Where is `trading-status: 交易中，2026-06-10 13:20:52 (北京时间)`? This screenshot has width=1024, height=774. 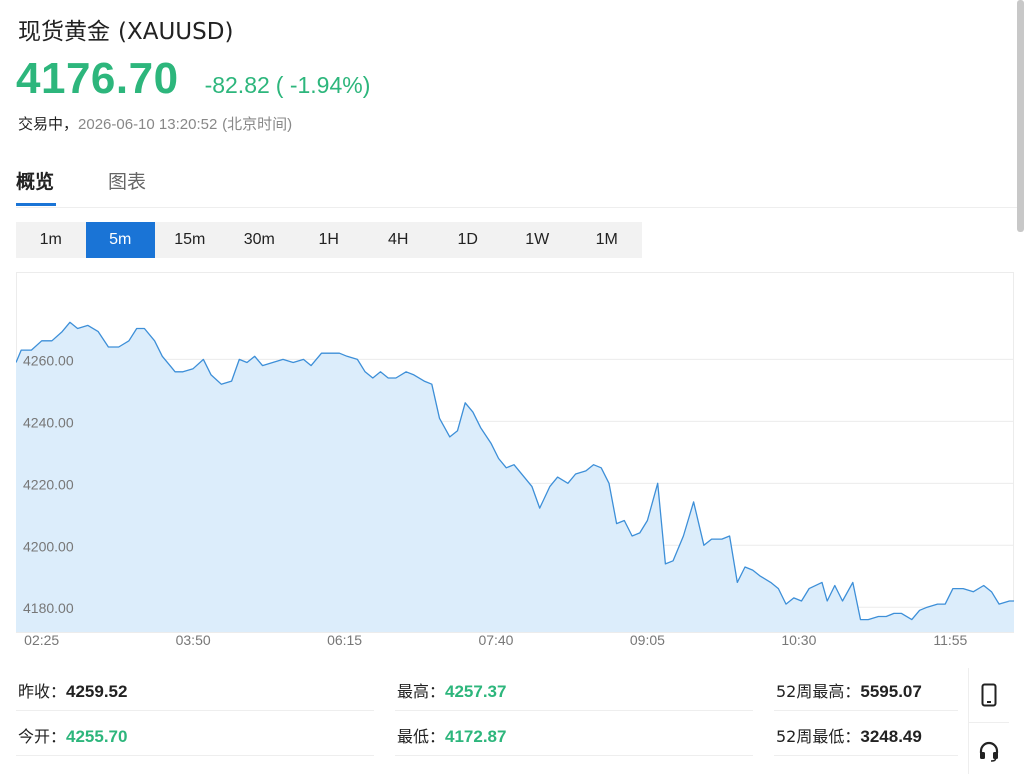
trading-status: 交易中，2026-06-10 13:20:52 (北京时间) is located at coordinates (155, 123).